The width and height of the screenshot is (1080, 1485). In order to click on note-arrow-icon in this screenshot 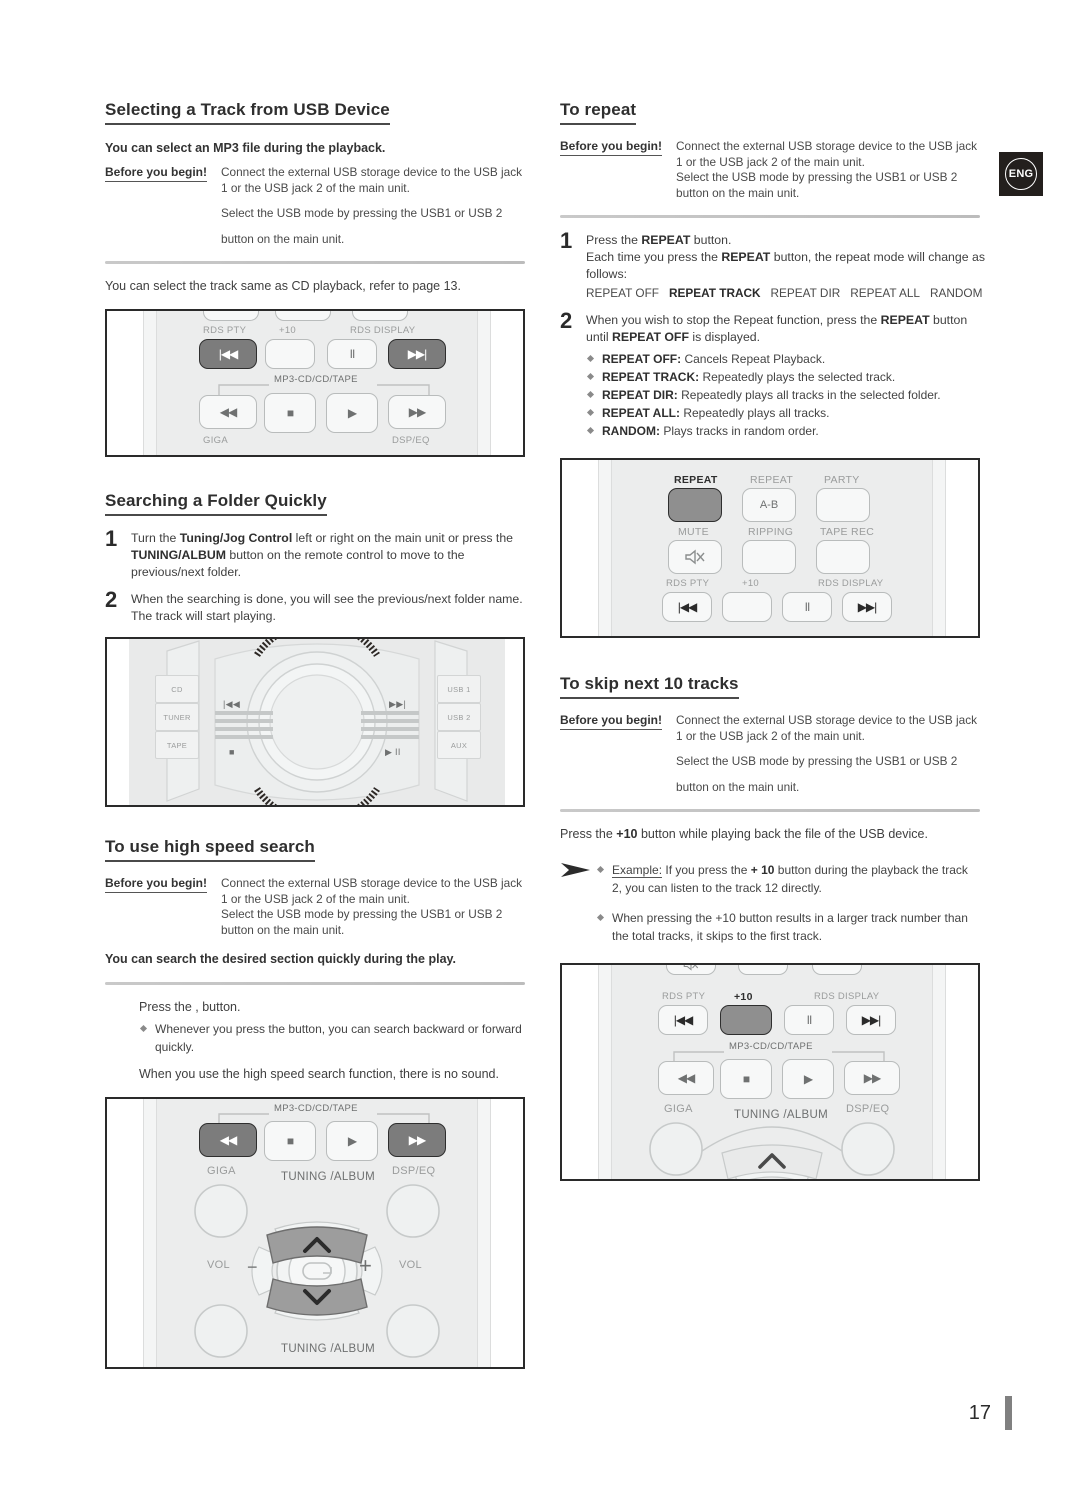, I will do `click(578, 868)`.